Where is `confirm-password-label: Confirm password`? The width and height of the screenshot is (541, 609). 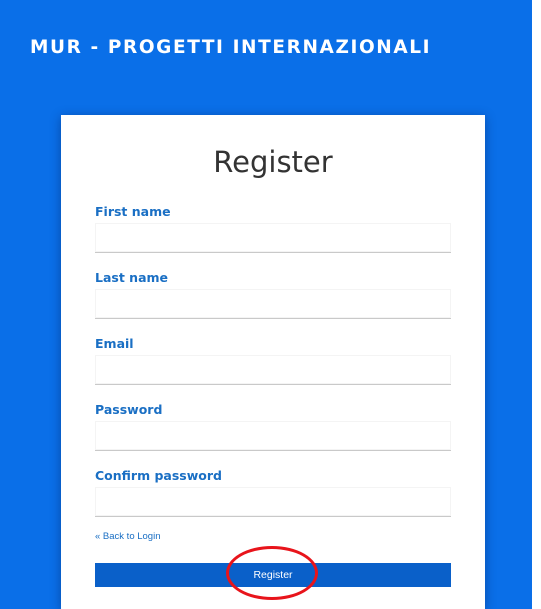 confirm-password-label: Confirm password is located at coordinates (158, 475).